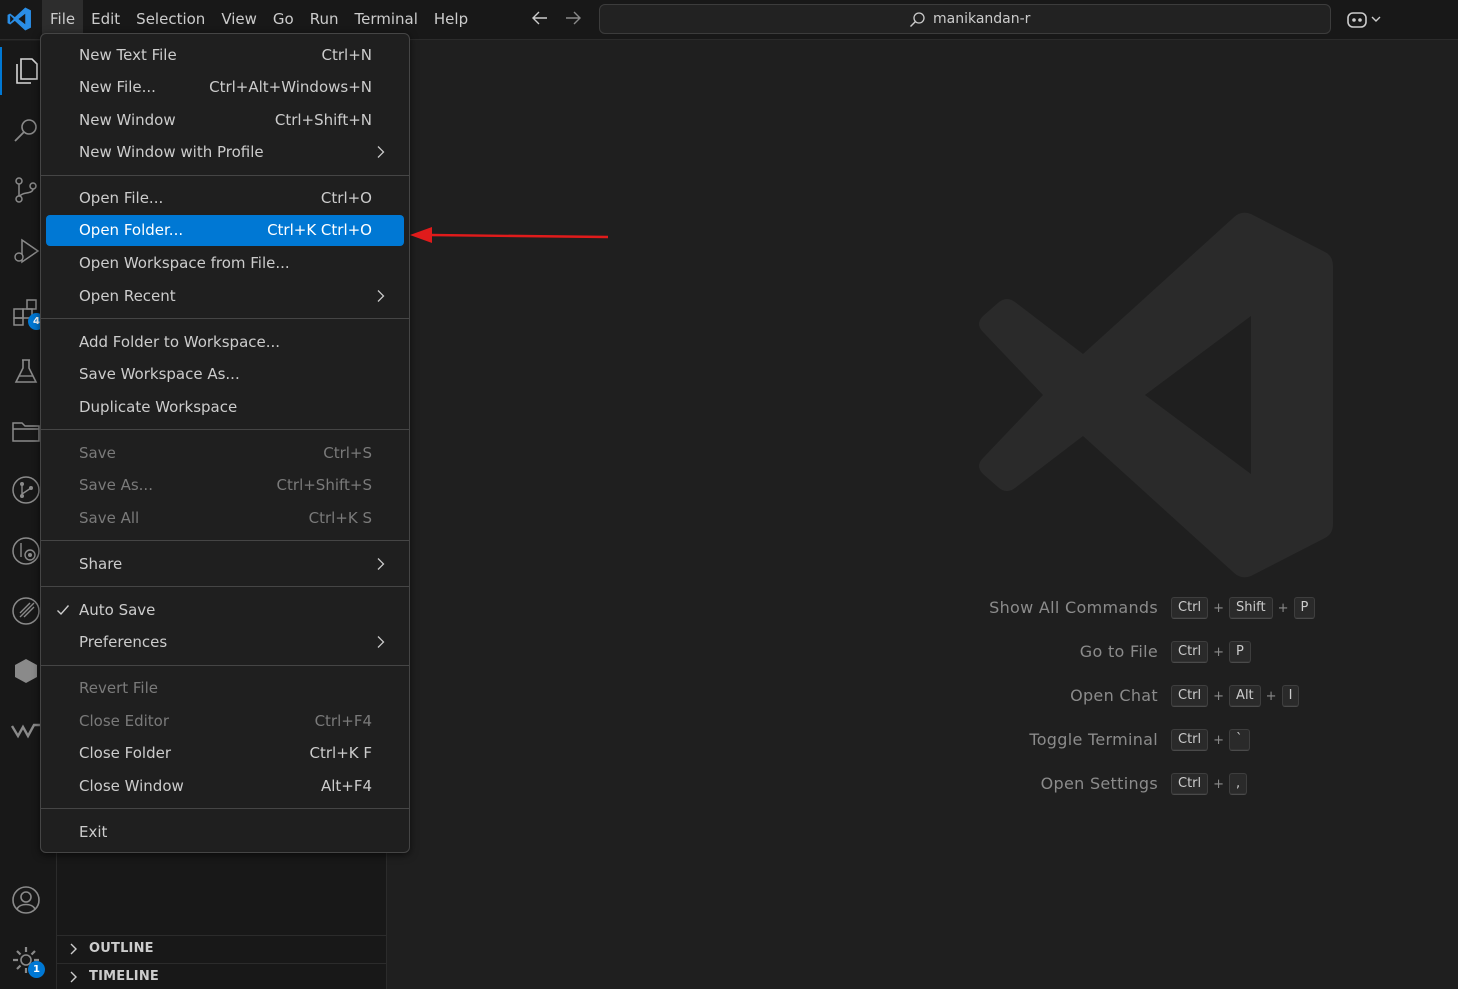 The width and height of the screenshot is (1458, 989). What do you see at coordinates (25, 731) in the screenshot?
I see `wave-logo-icon` at bounding box center [25, 731].